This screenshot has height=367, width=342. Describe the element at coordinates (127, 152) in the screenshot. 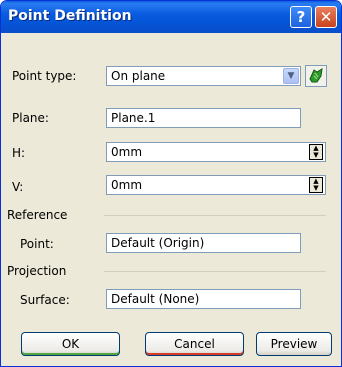

I see `h-value: 0mm` at that location.